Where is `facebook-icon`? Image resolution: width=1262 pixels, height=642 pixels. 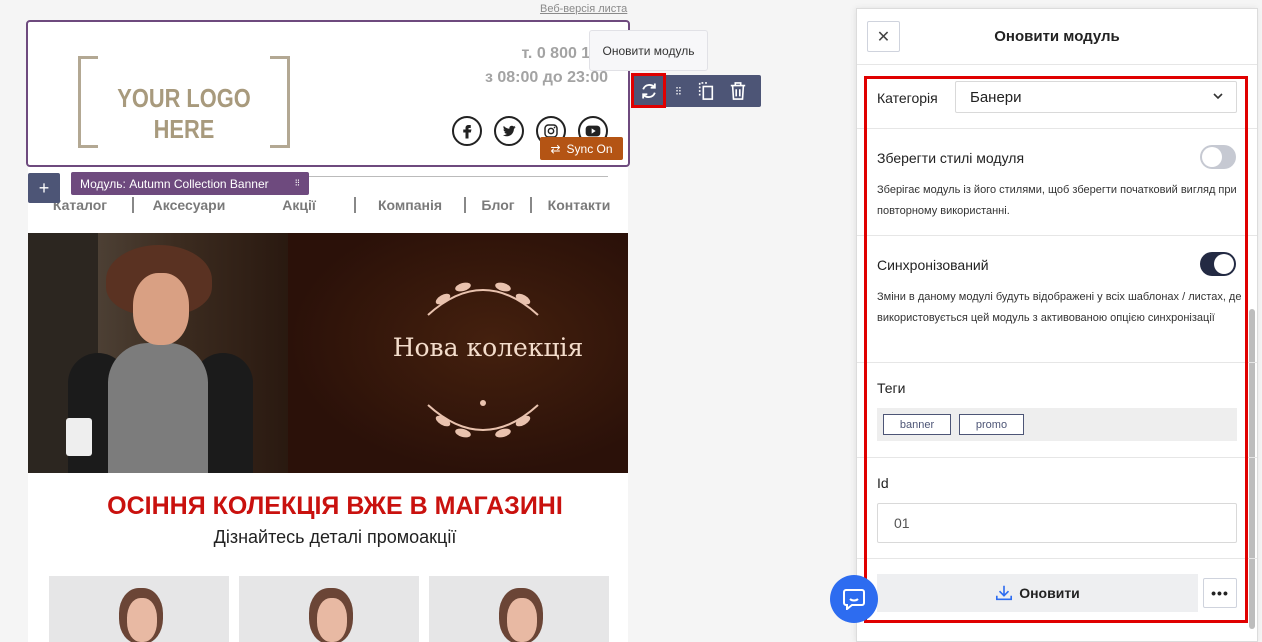 facebook-icon is located at coordinates (467, 131).